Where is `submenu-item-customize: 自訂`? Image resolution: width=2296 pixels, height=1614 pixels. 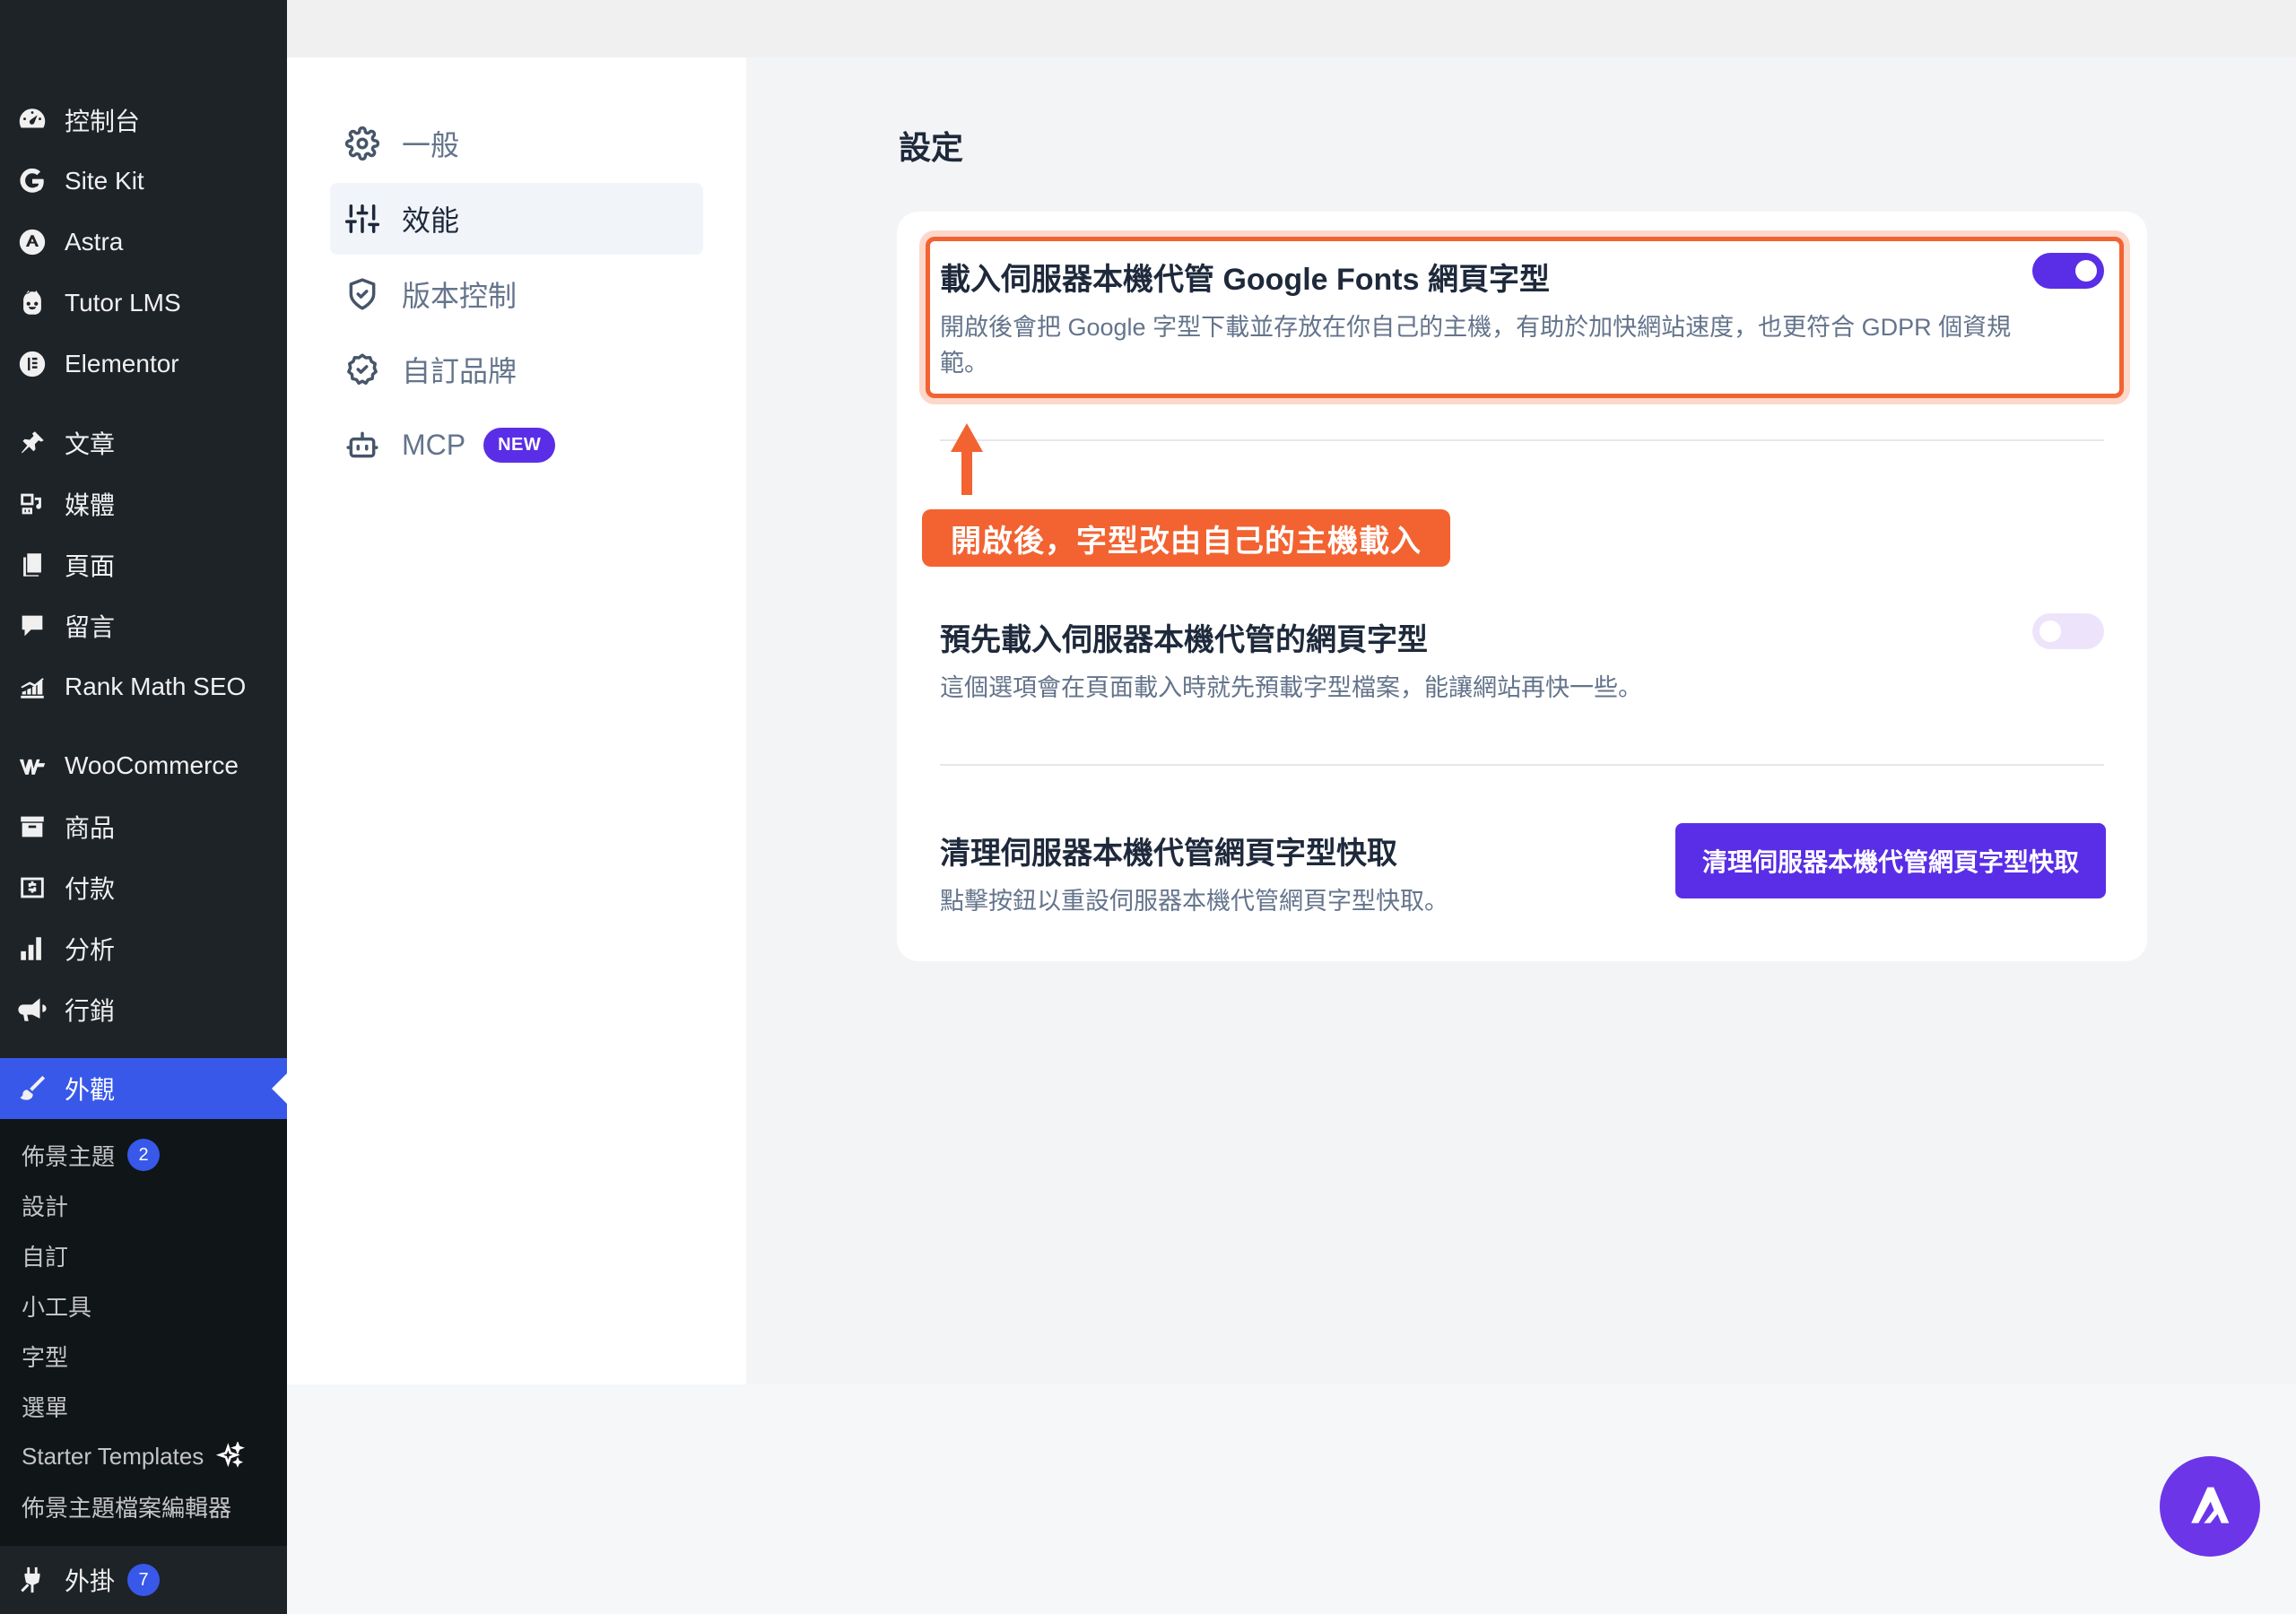 submenu-item-customize: 自訂 is located at coordinates (143, 1255).